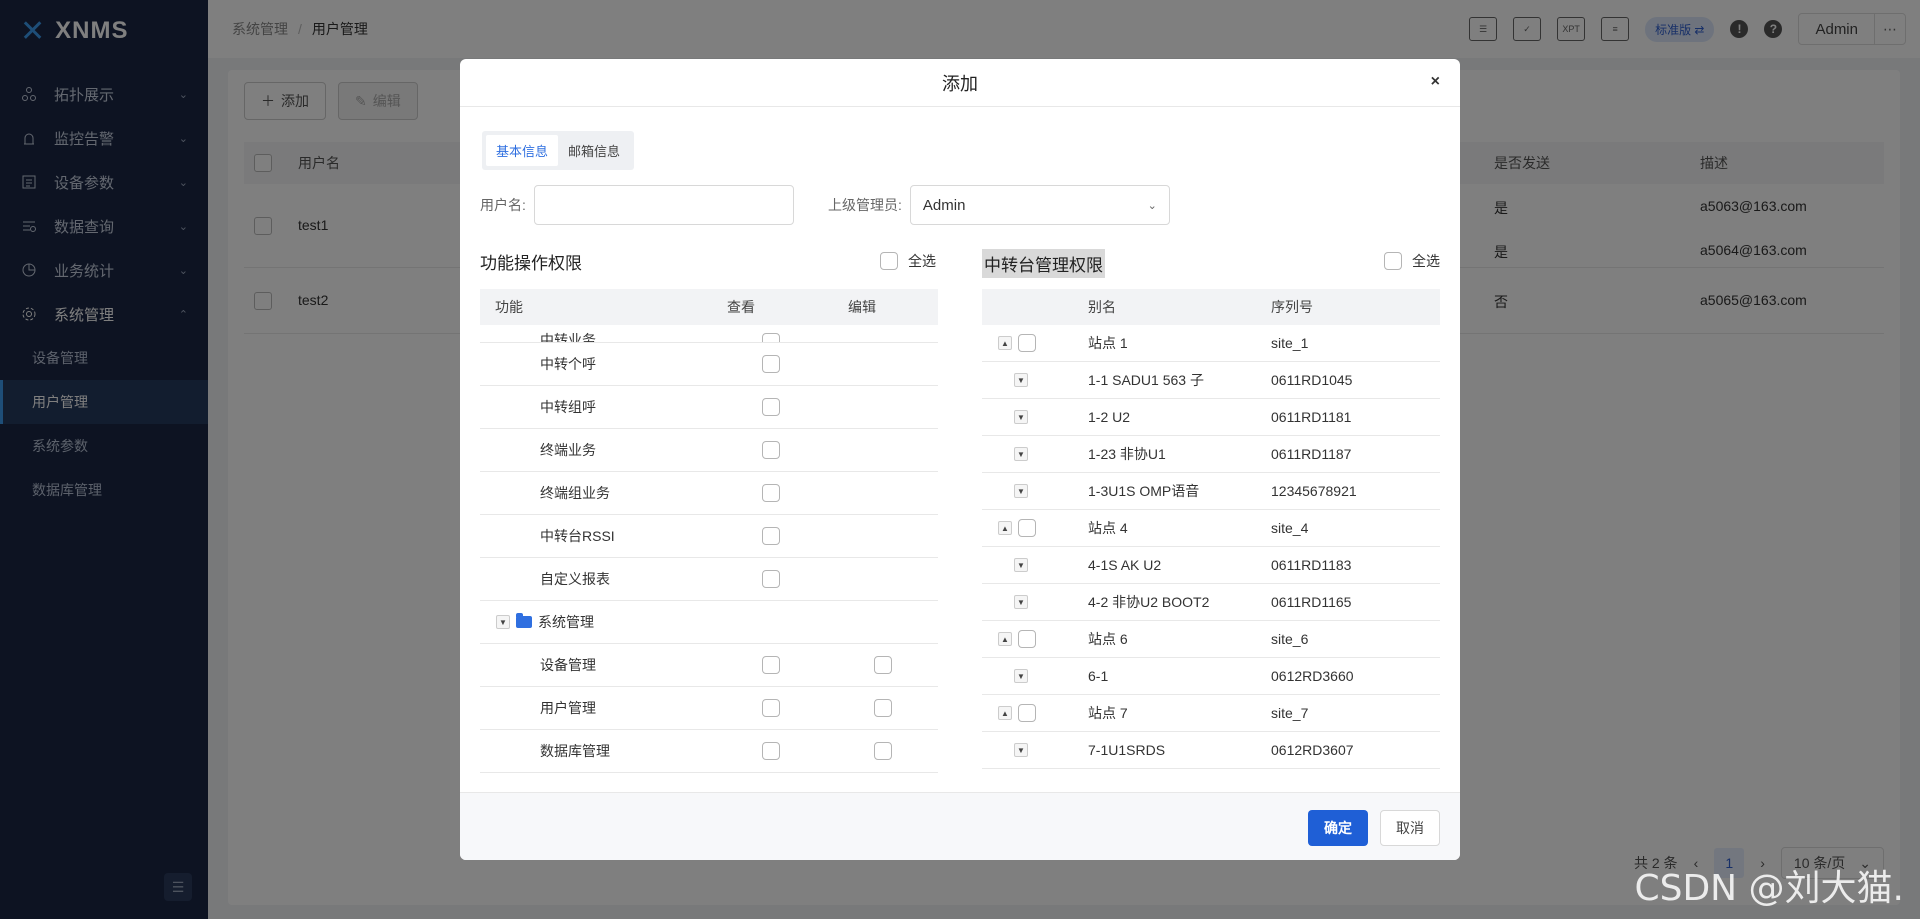 The height and width of the screenshot is (919, 1920). Describe the element at coordinates (568, 665) in the screenshot. I see `function-label: 设备管理` at that location.